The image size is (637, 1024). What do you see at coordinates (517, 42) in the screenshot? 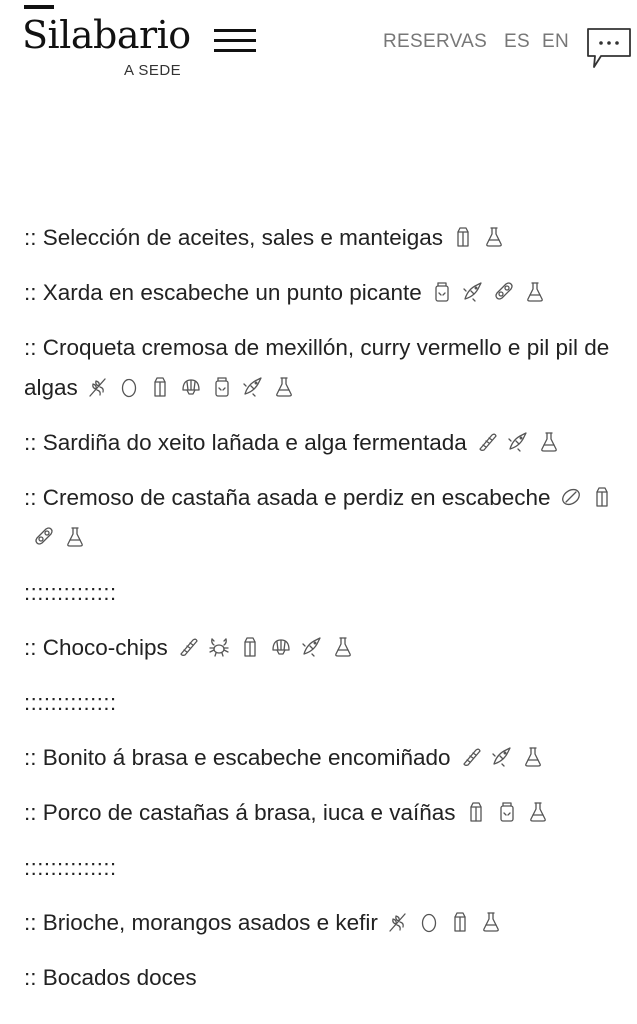
I see `lang-es-link: ES` at bounding box center [517, 42].